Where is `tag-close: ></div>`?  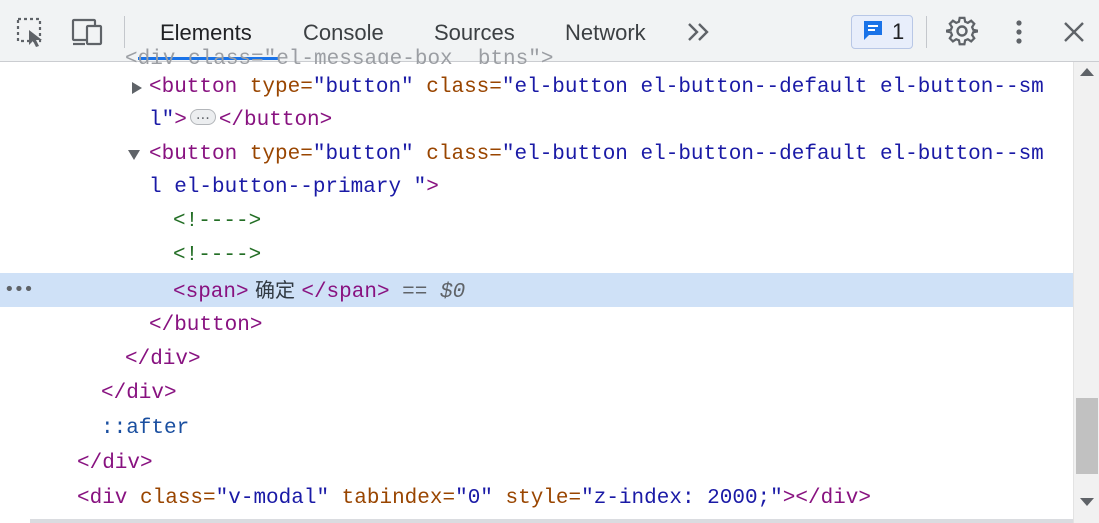 tag-close: ></div> is located at coordinates (826, 498).